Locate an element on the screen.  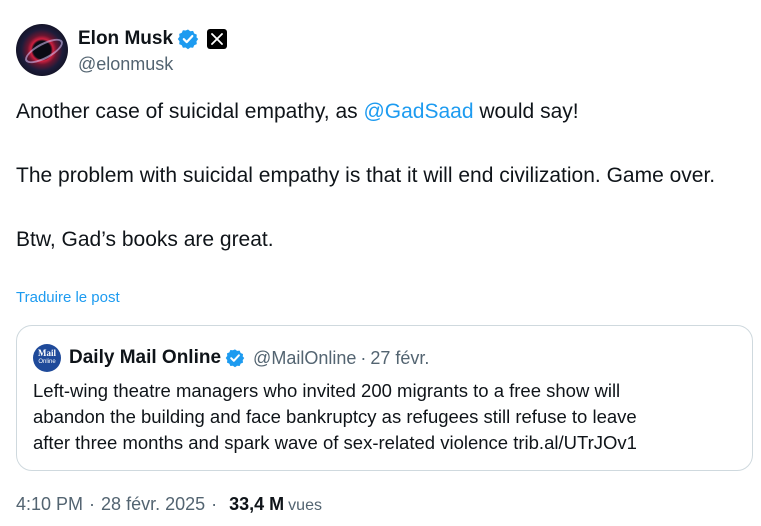
quote-verified-badge-icon is located at coordinates (235, 358).